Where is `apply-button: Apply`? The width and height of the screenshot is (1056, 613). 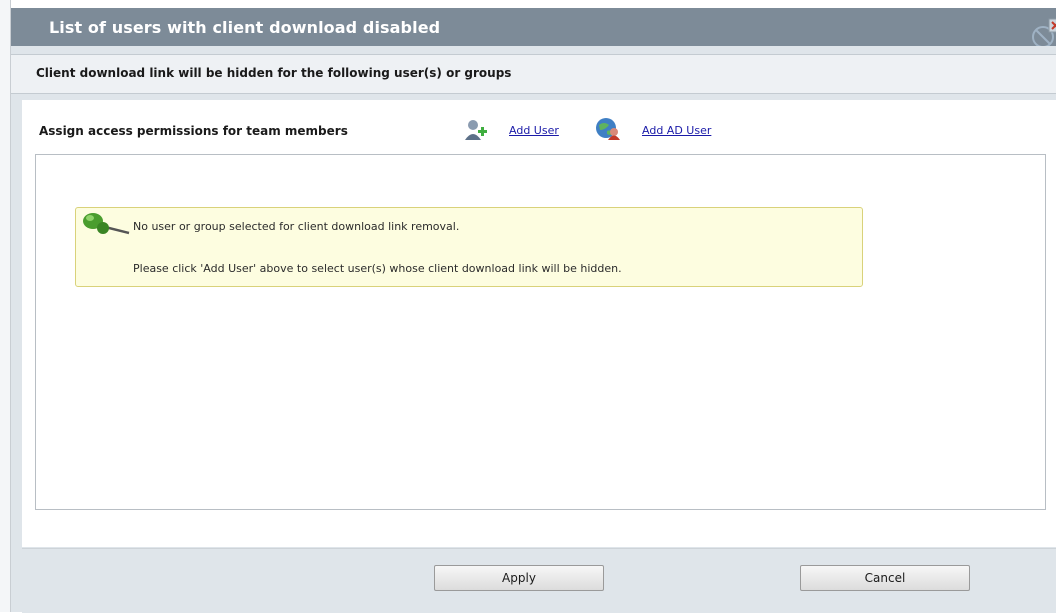 apply-button: Apply is located at coordinates (519, 578).